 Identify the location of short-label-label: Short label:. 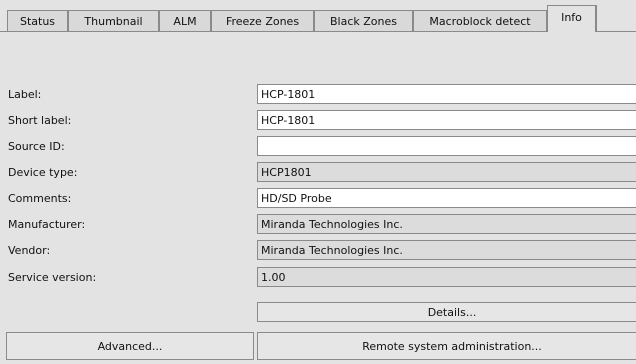
(40, 120).